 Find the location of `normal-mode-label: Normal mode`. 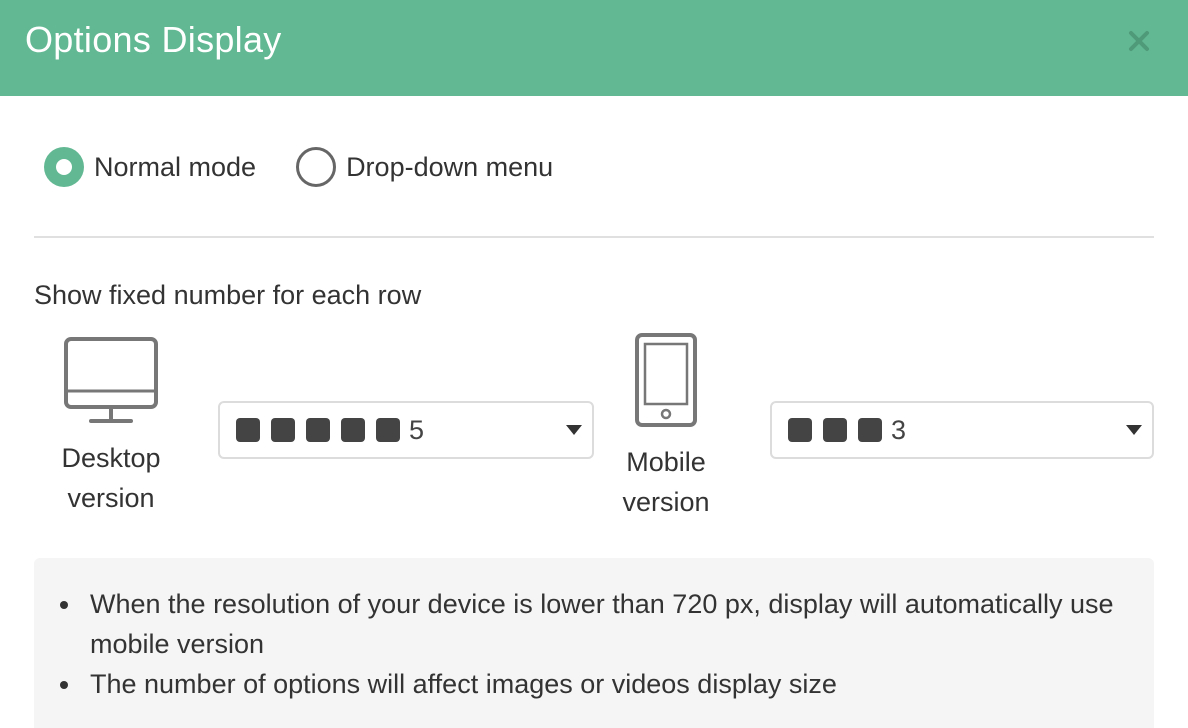

normal-mode-label: Normal mode is located at coordinates (175, 166).